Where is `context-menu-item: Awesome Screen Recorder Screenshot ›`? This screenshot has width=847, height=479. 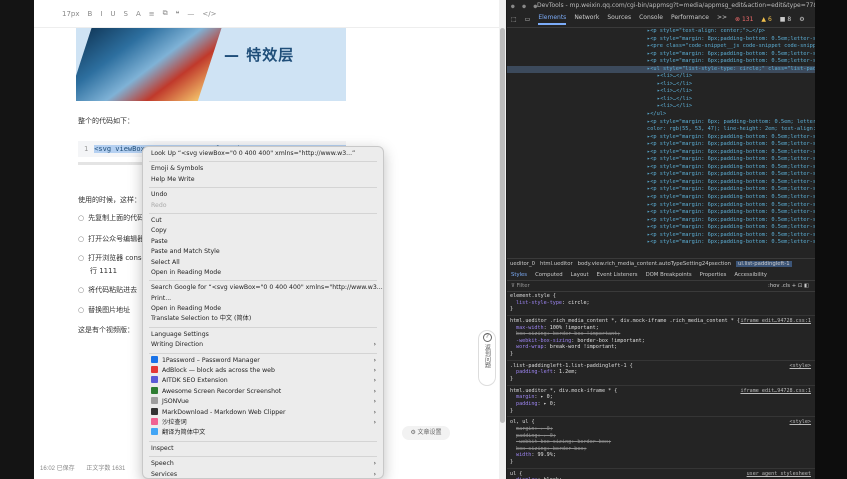 context-menu-item: Awesome Screen Recorder Screenshot › is located at coordinates (263, 391).